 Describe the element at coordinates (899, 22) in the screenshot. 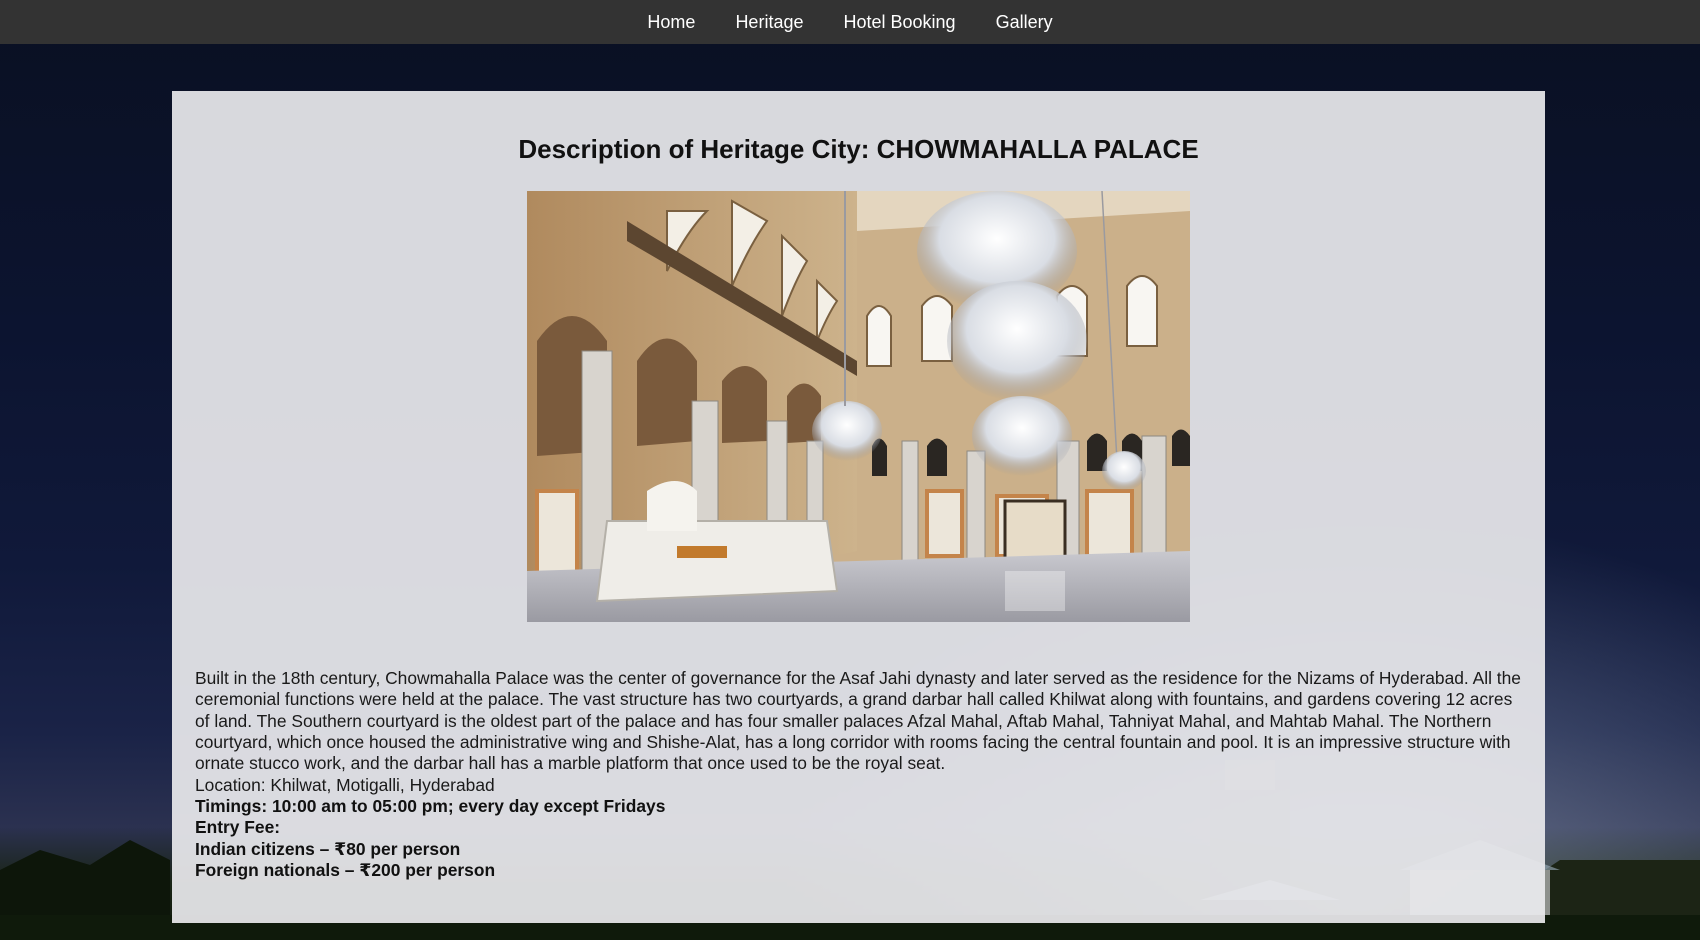

I see `nav-link-hotel-booking: Hotel Booking` at that location.